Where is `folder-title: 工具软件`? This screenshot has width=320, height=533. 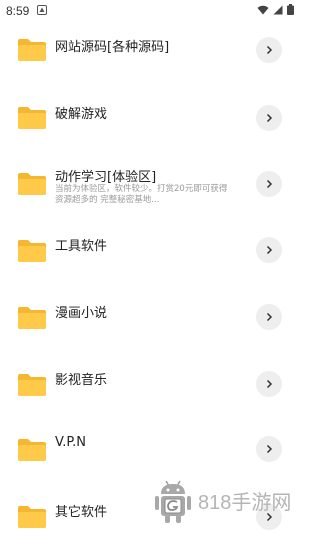 folder-title: 工具软件 is located at coordinates (81, 246).